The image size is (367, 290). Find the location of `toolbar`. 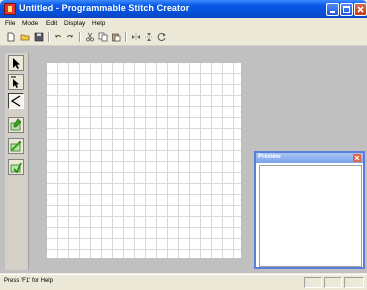

toolbar is located at coordinates (183, 37).